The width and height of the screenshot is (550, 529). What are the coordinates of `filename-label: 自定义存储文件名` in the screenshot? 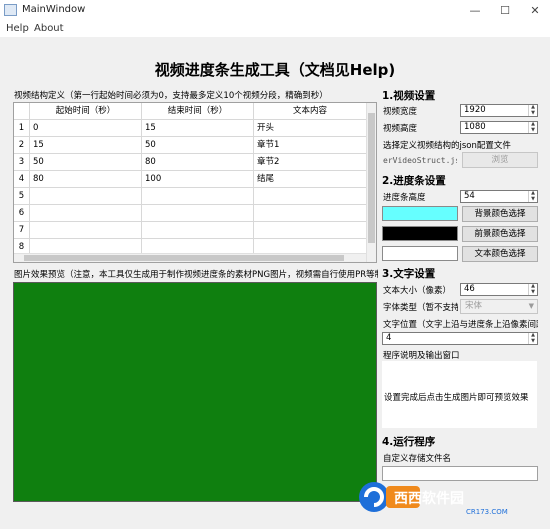 It's located at (417, 459).